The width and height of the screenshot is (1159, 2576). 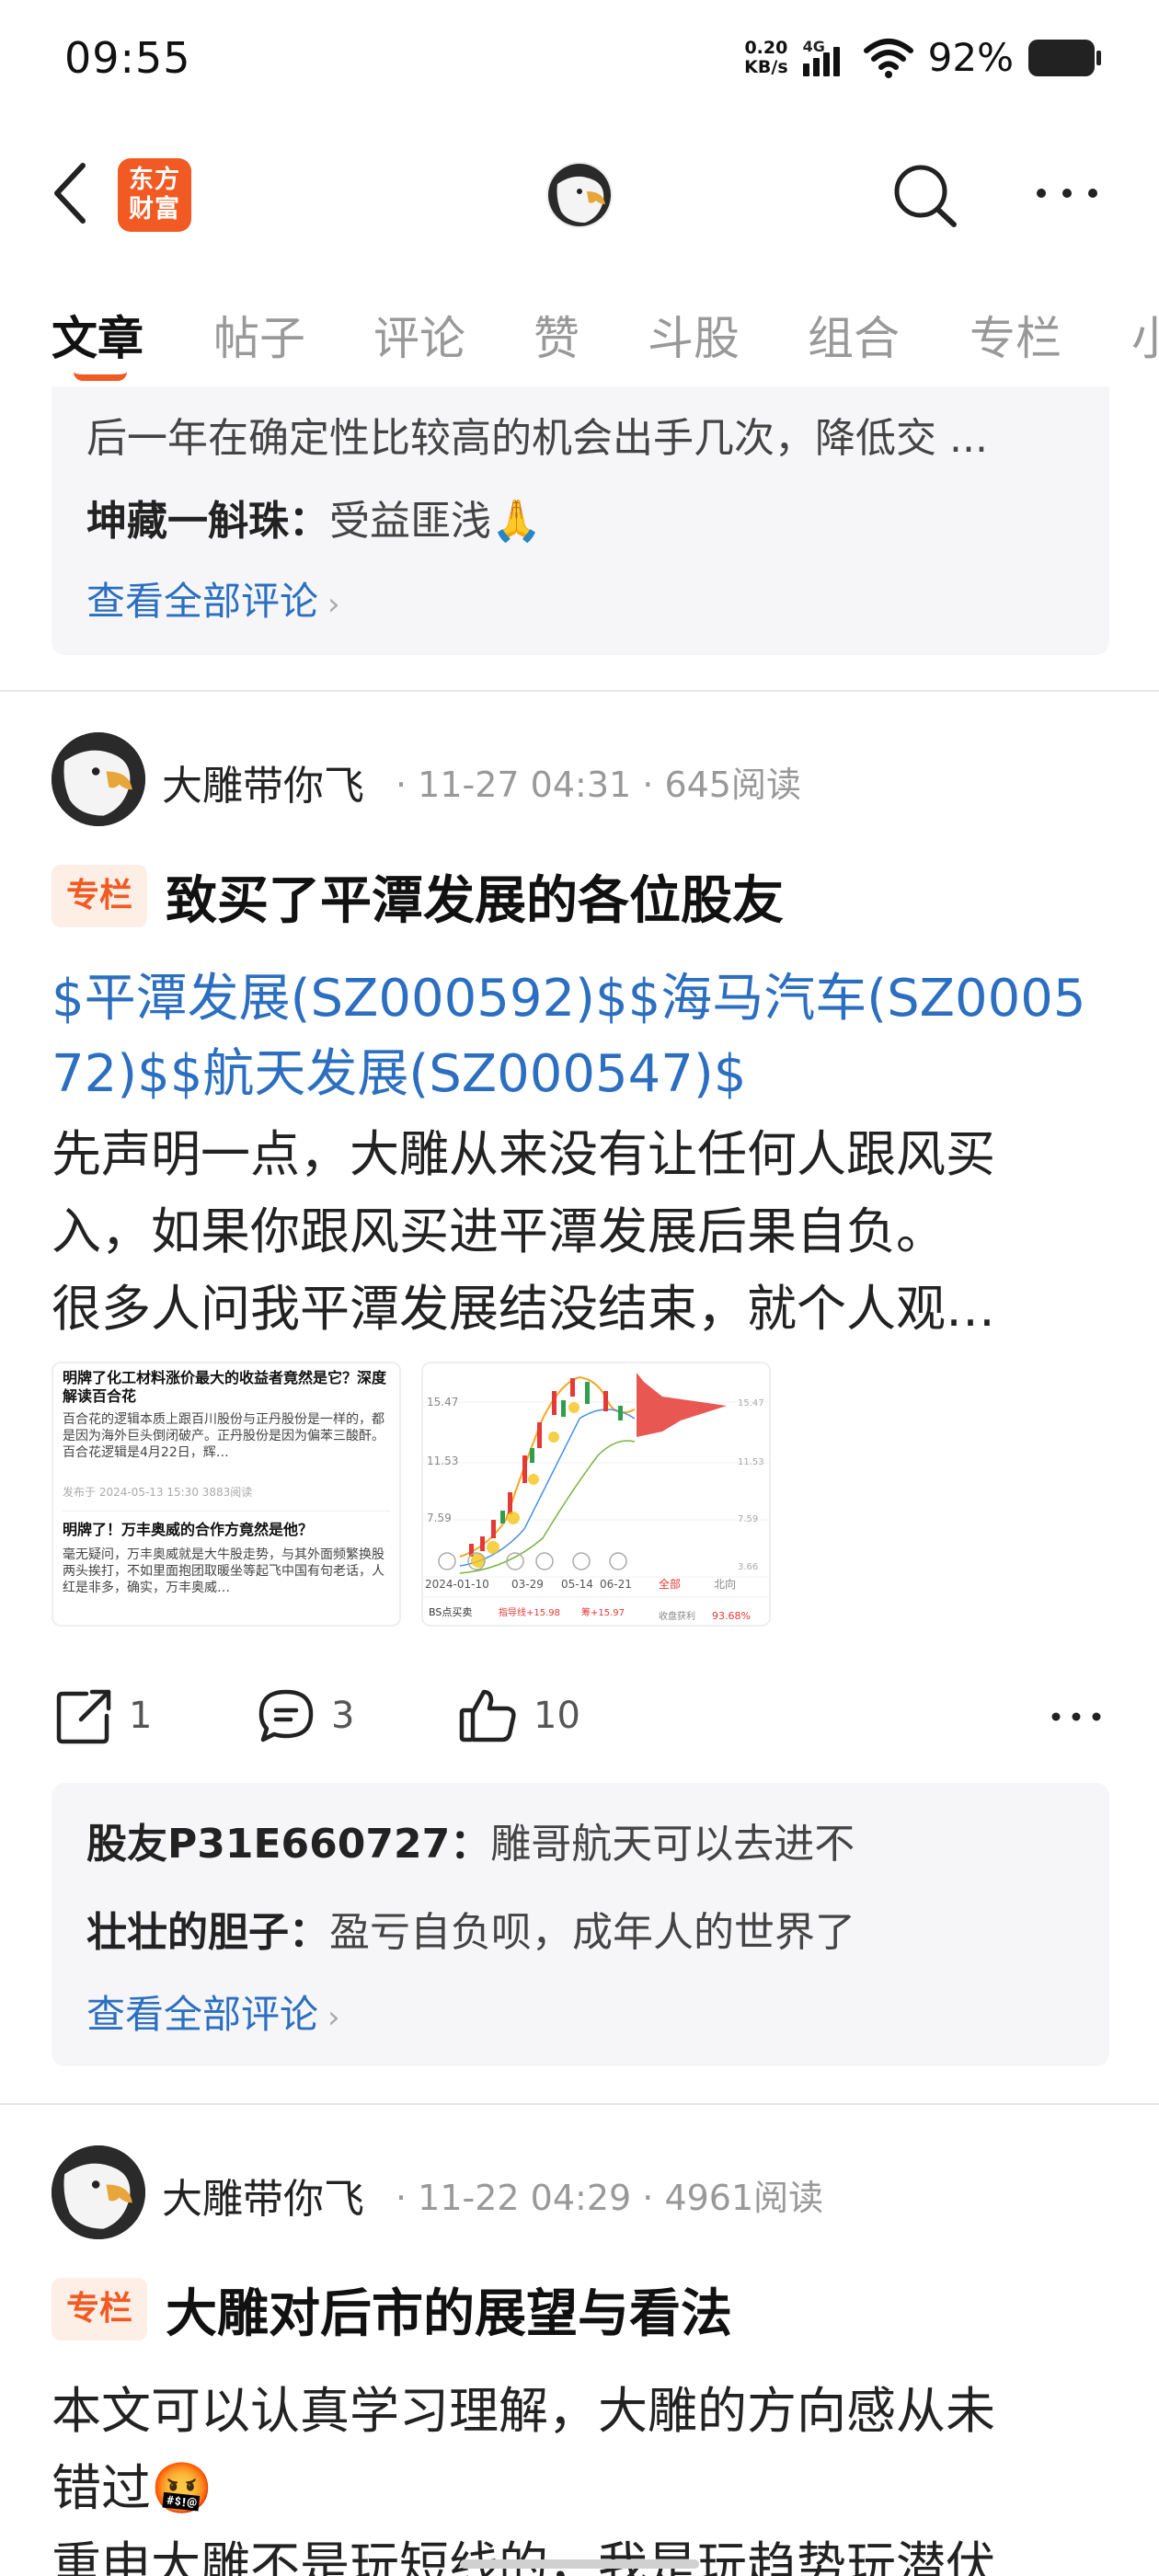 What do you see at coordinates (557, 1716) in the screenshot?
I see `like-count: 10` at bounding box center [557, 1716].